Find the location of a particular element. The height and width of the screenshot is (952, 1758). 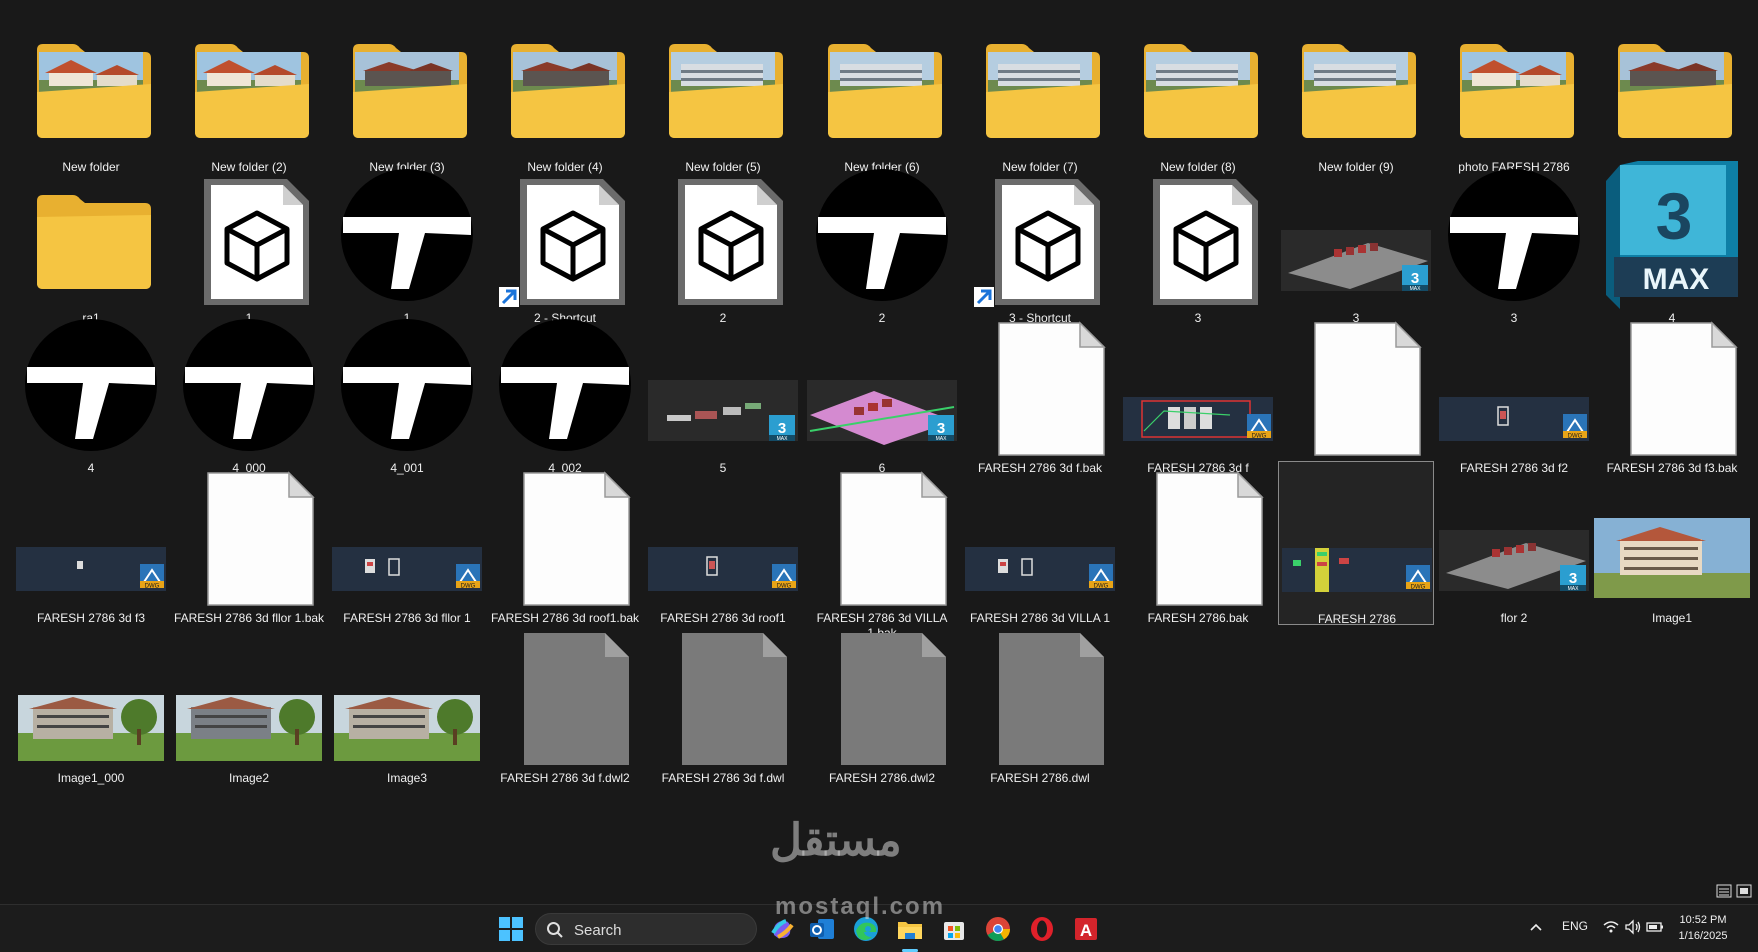

desktop-item: 4 is located at coordinates (91, 393).